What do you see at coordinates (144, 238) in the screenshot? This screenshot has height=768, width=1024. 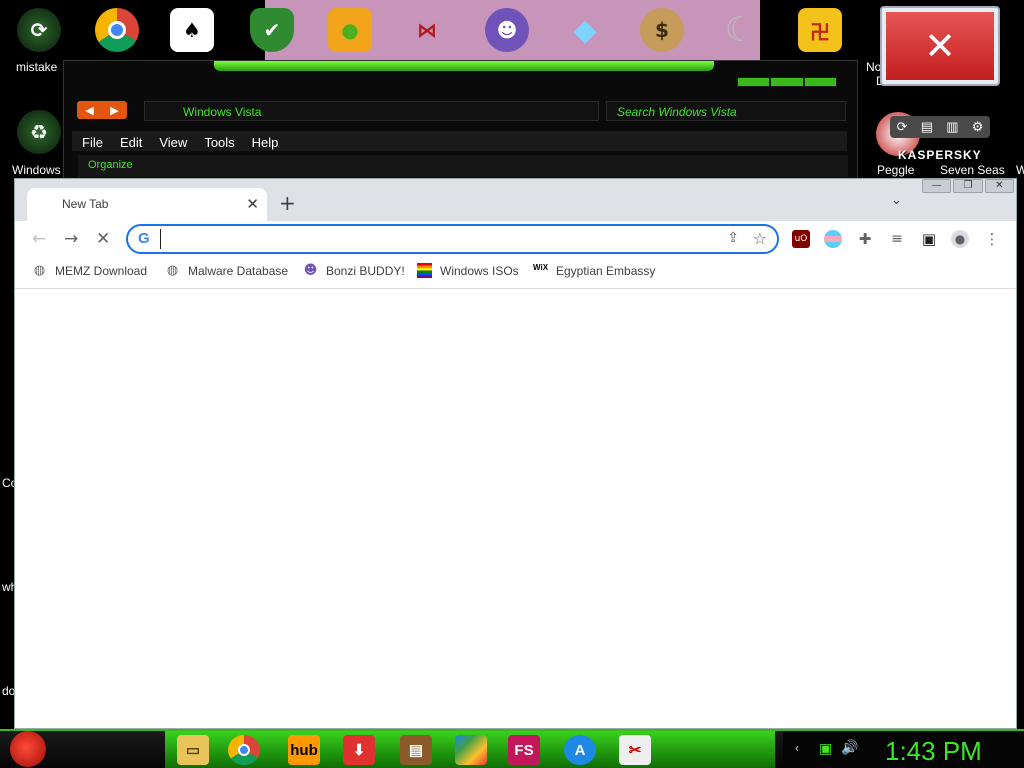 I see `google-icon: G` at bounding box center [144, 238].